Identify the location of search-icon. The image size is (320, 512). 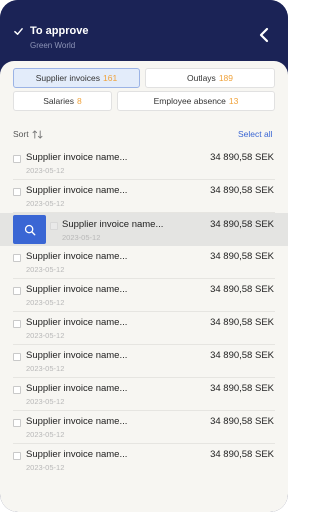
(29, 229).